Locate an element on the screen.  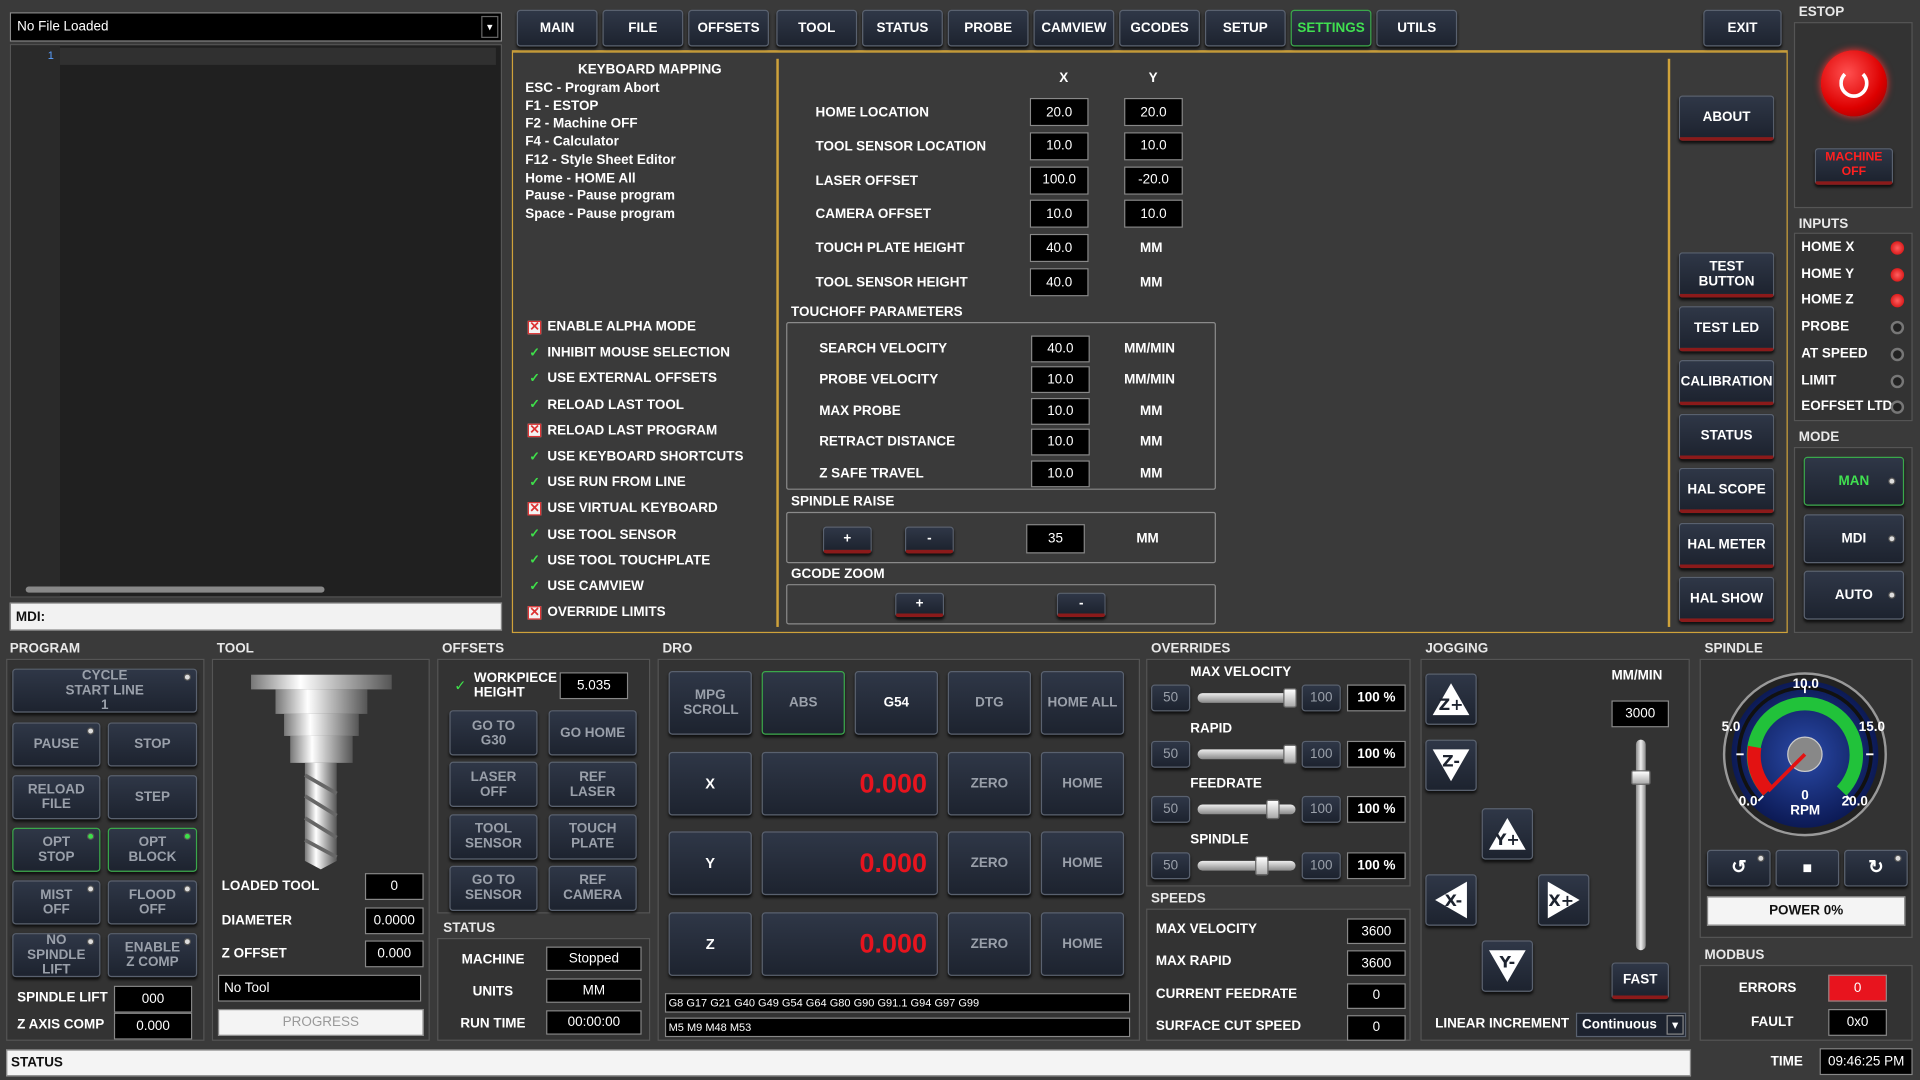
home-z-button: HOME is located at coordinates (1082, 943).